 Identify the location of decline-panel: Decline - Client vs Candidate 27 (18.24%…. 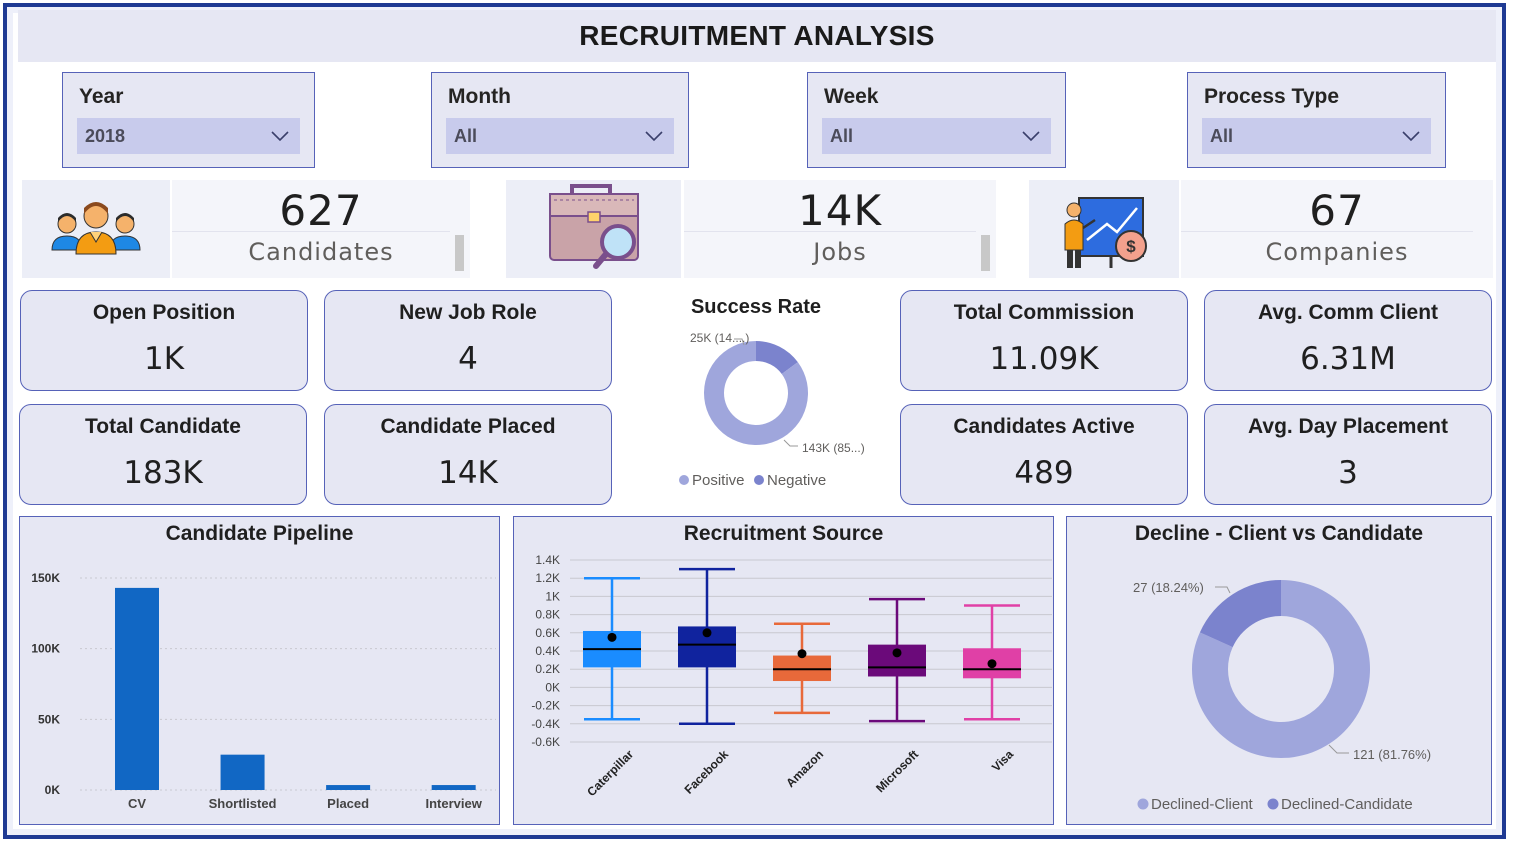
(1279, 670).